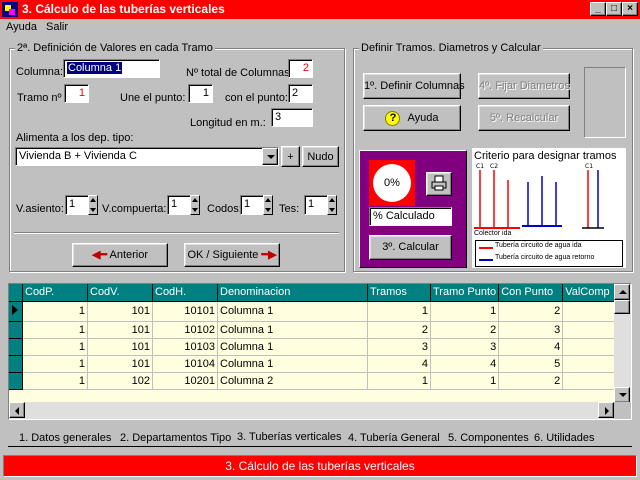 The image size is (640, 480). What do you see at coordinates (176, 439) in the screenshot?
I see `tab-departamentos-tipo: 2. Departamentos Tipo` at bounding box center [176, 439].